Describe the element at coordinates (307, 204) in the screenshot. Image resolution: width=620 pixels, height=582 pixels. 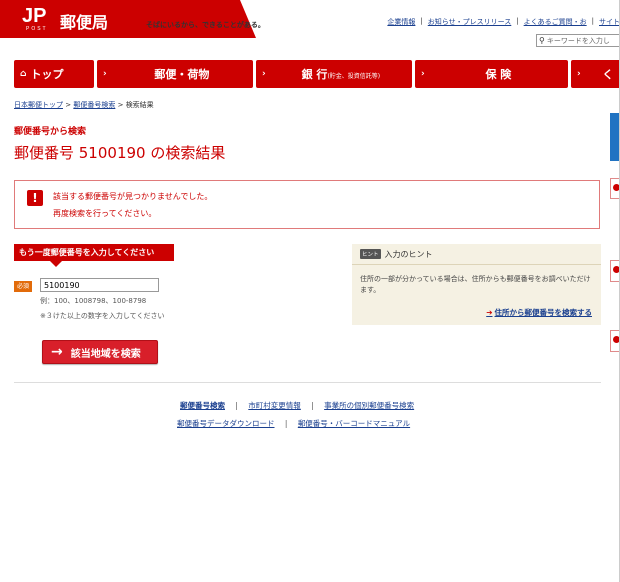
I see `error-message-box: ! 該当する郵便番号が見つかりませんでした。 再度検索を行ってください。` at that location.